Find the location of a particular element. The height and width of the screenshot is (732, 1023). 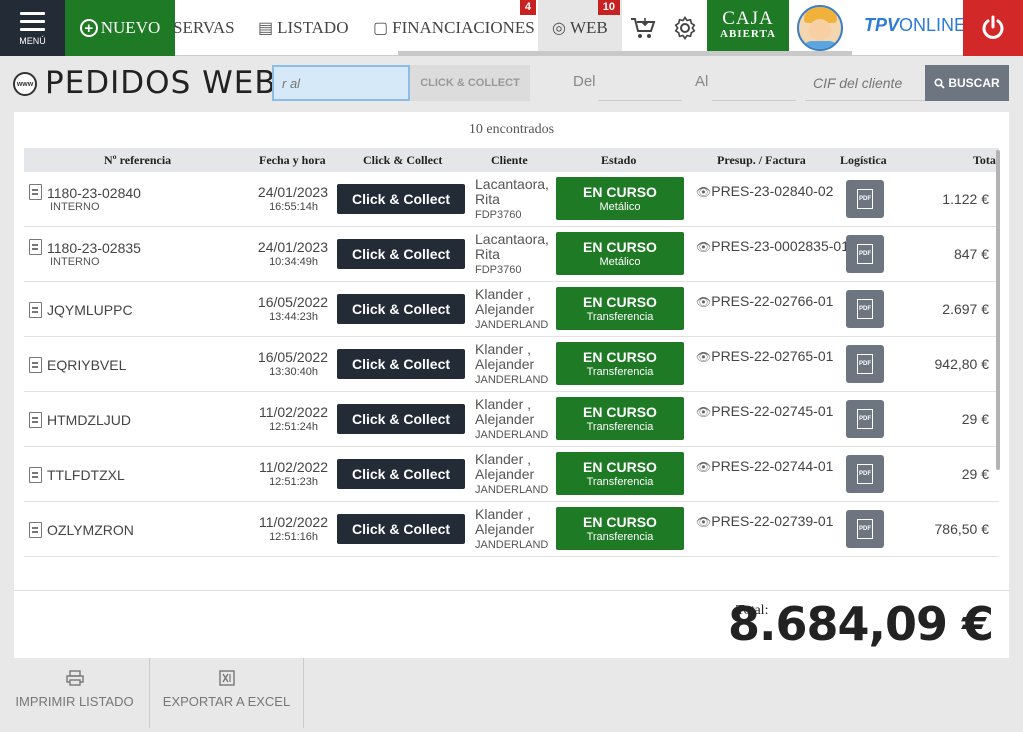

client-name: Klander , is located at coordinates (503, 349).